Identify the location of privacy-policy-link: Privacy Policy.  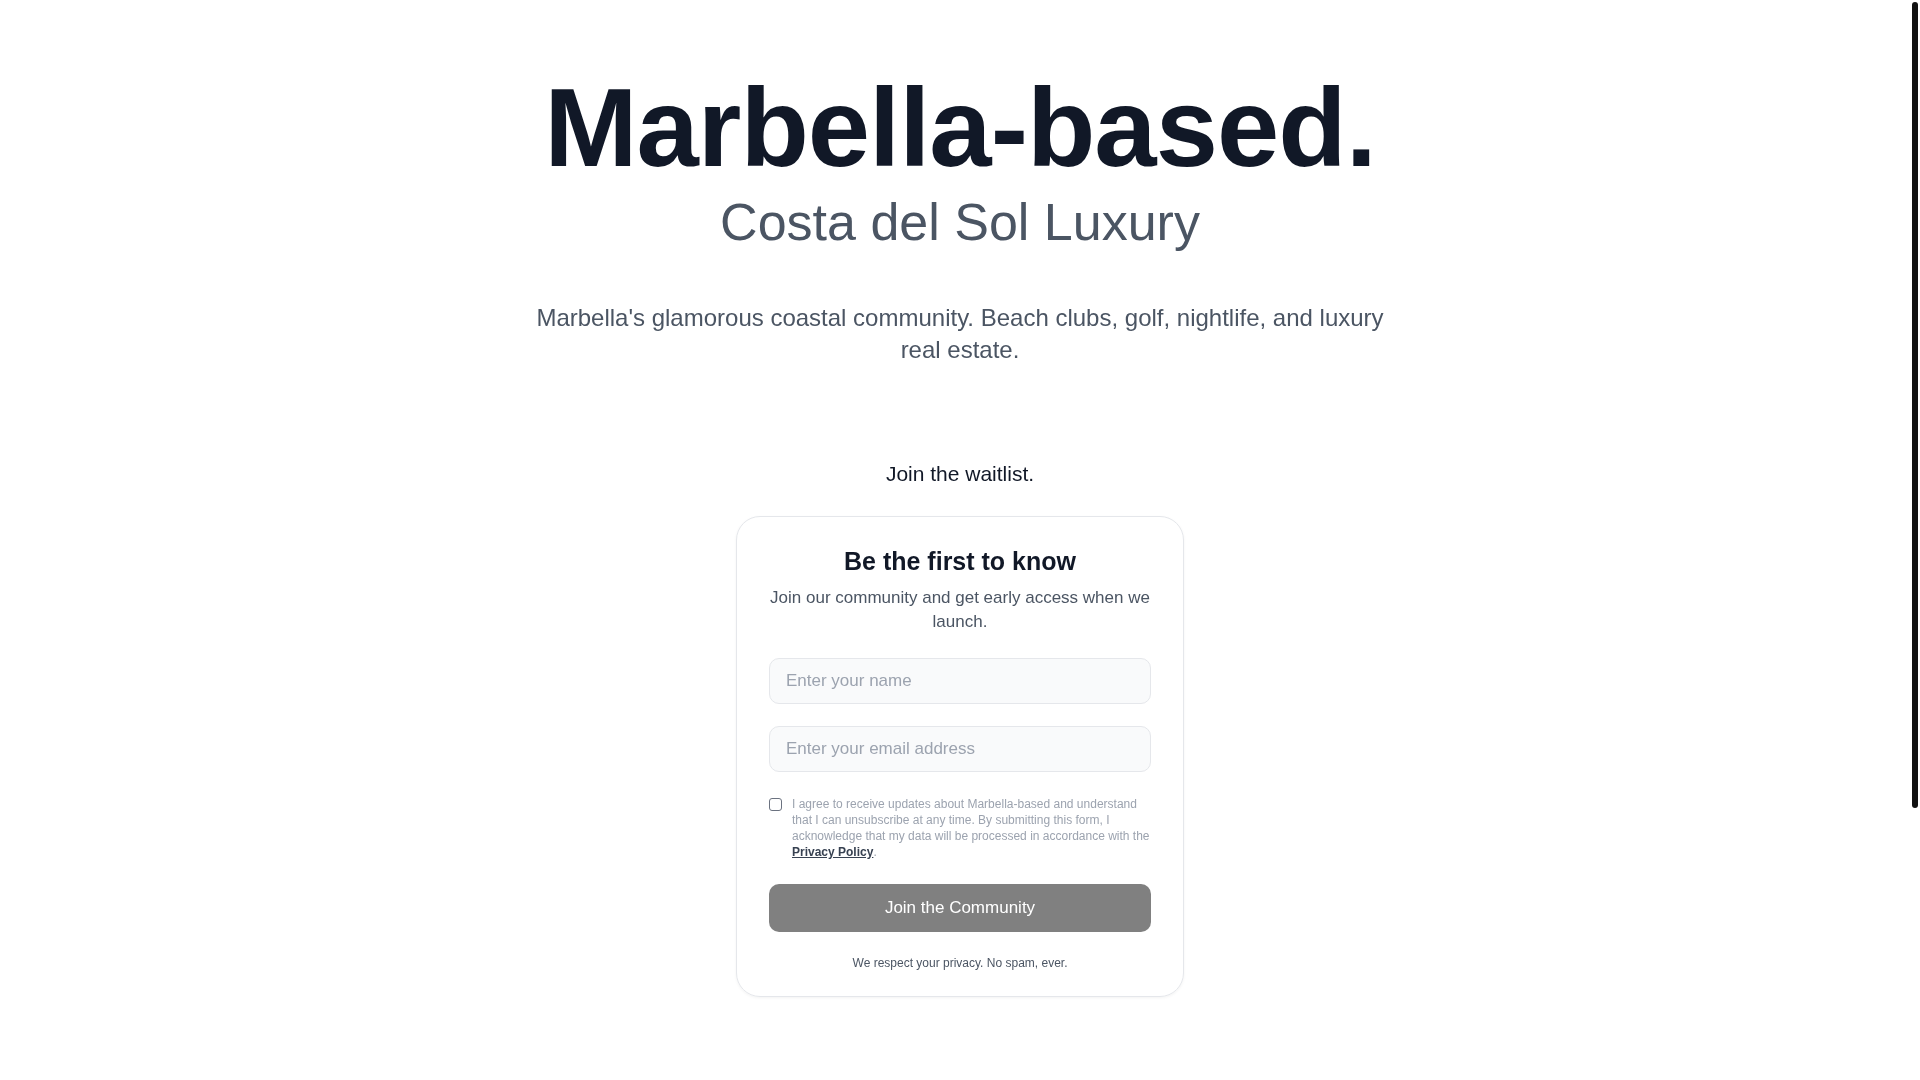
(833, 851).